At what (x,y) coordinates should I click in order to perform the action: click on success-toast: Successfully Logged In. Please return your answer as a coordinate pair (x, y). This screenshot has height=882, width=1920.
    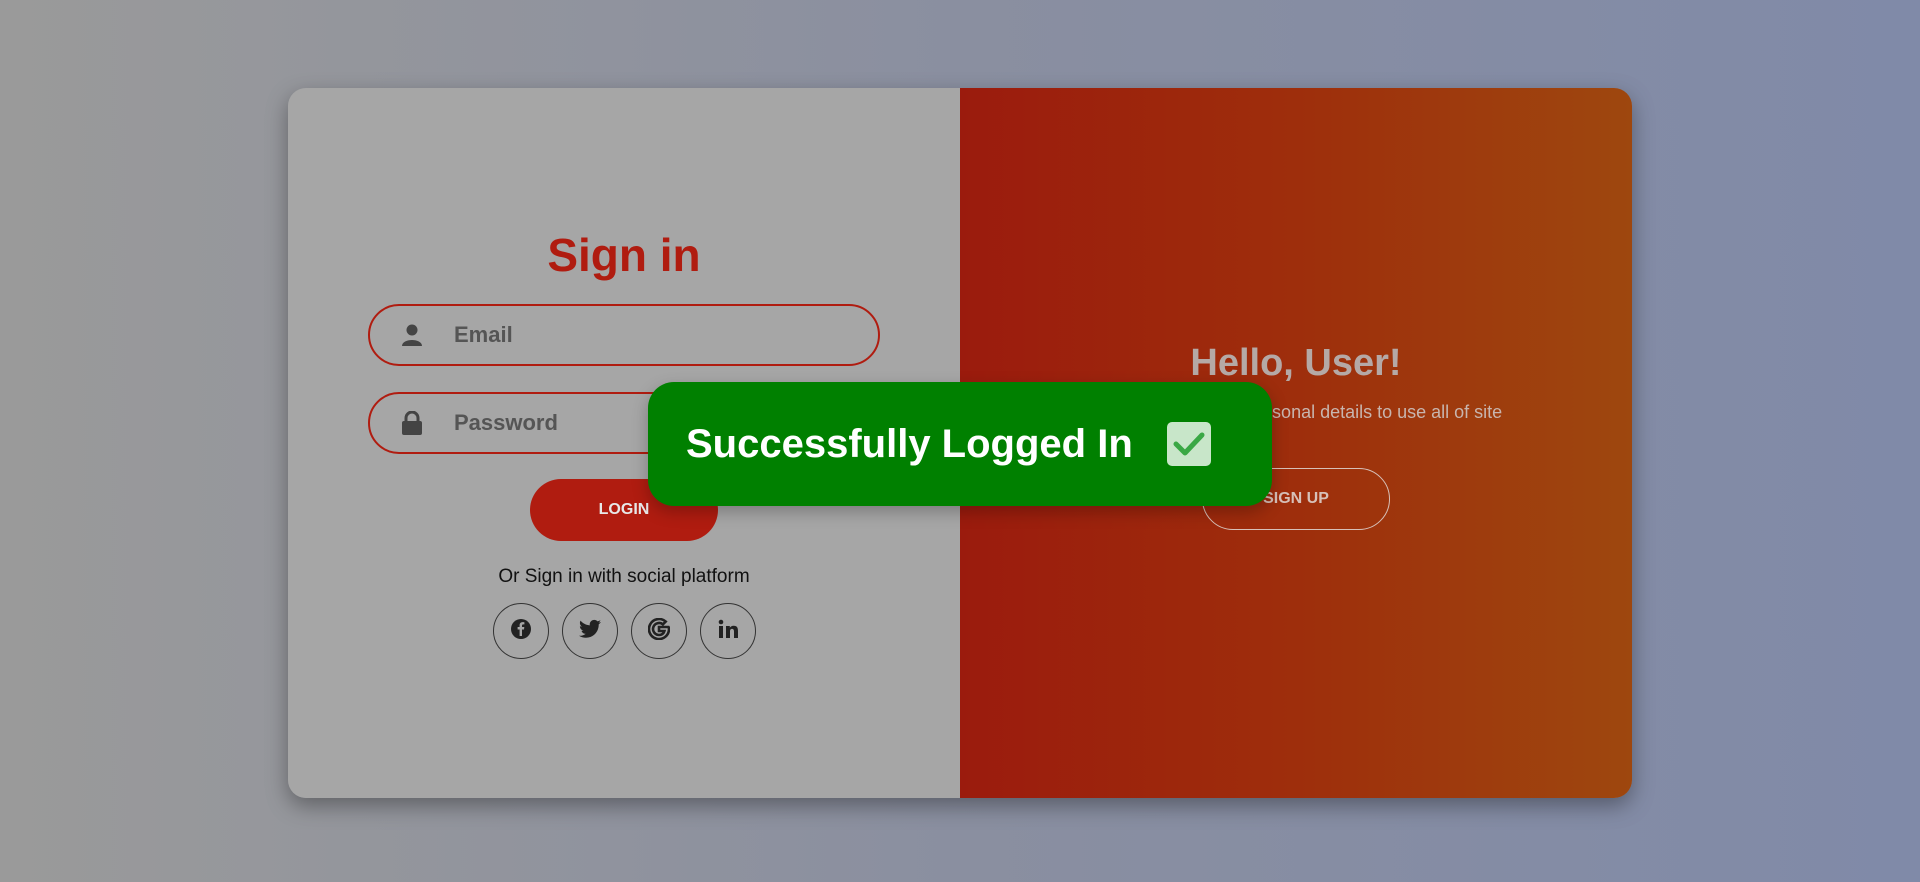
    Looking at the image, I should click on (960, 444).